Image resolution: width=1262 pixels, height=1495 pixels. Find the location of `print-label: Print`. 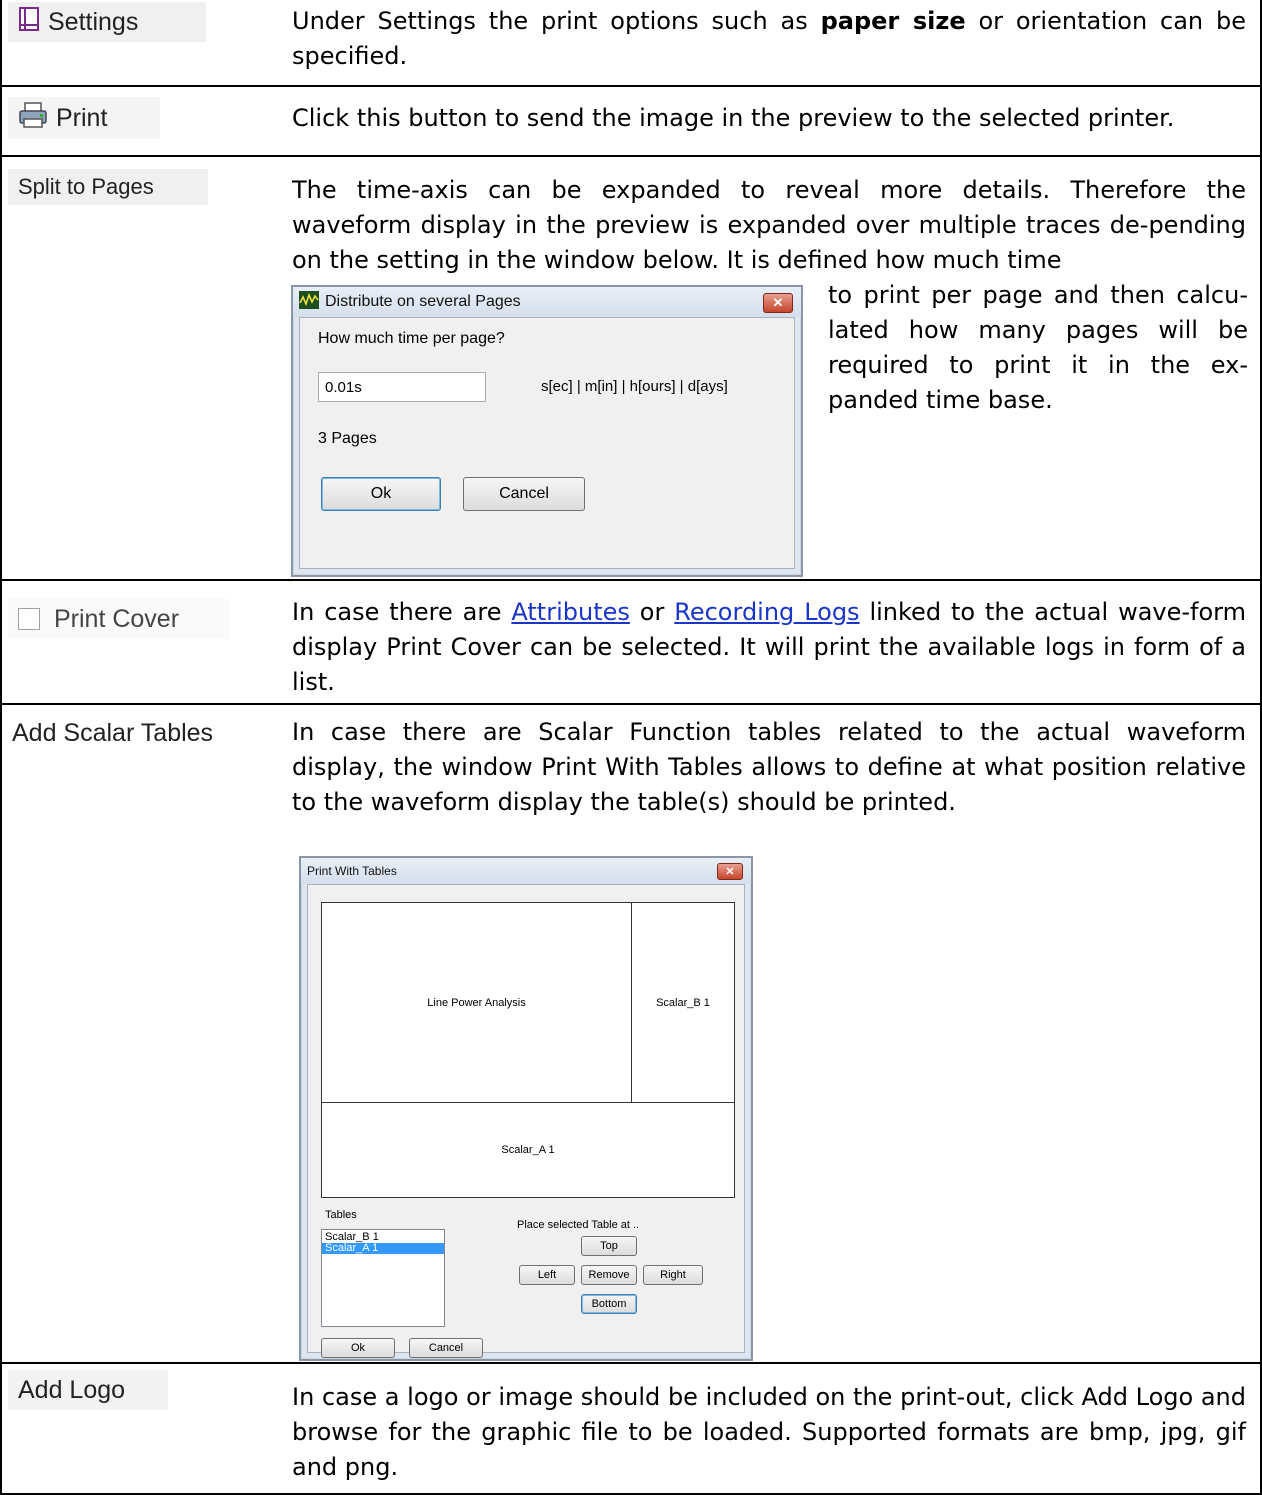

print-label: Print is located at coordinates (82, 117).